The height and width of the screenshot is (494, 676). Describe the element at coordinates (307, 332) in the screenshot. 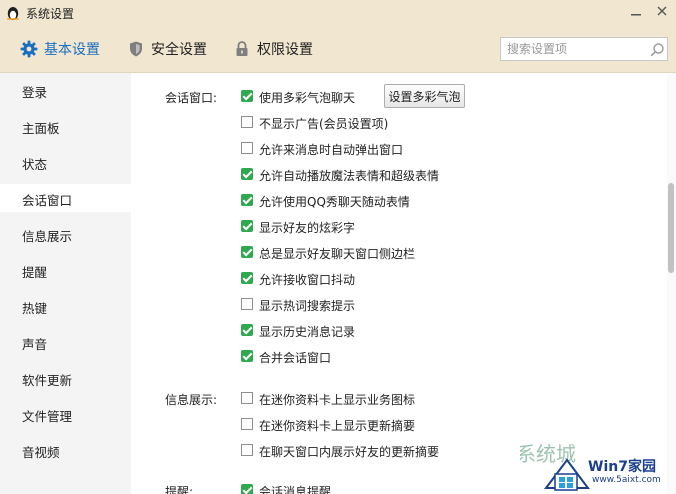

I see `option-label: 显示历史消息记录` at that location.